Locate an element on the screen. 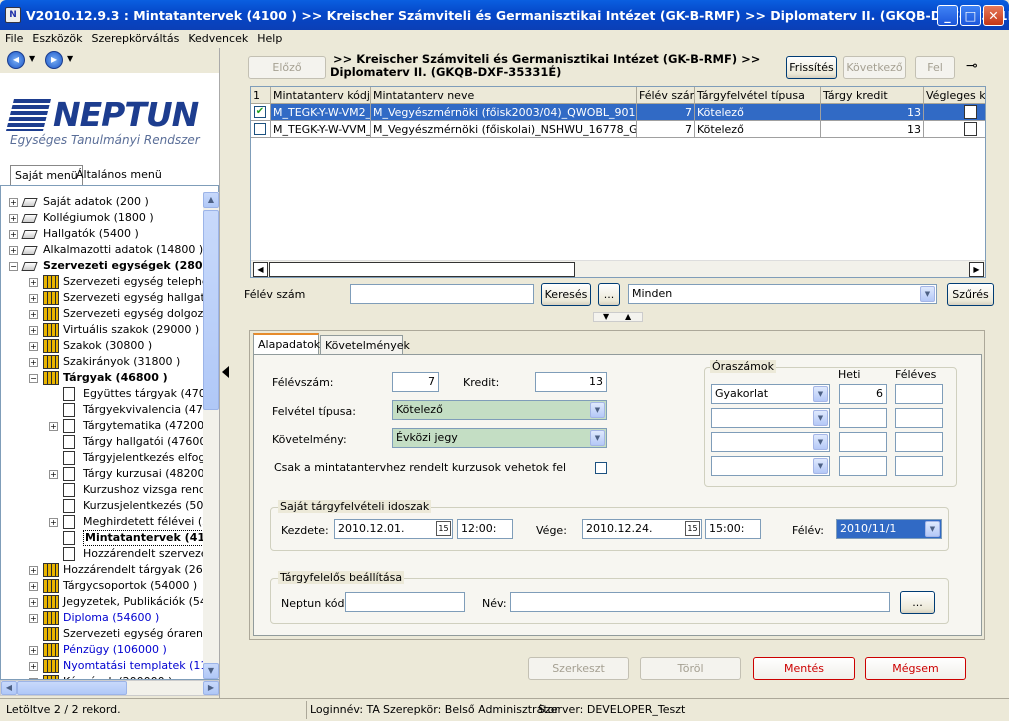  tab-general-menu: Általános menü is located at coordinates (119, 175).